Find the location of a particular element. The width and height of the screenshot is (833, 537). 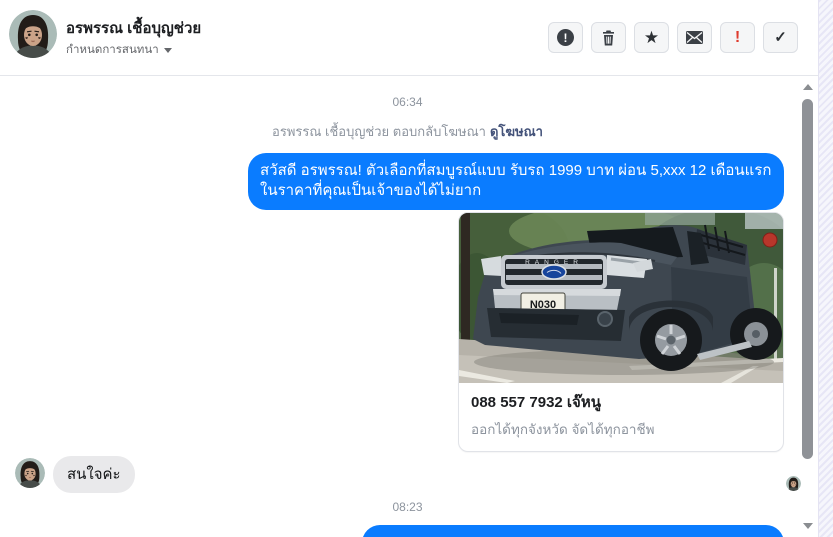

truck-photo: RANGER N030 is located at coordinates (621, 298).